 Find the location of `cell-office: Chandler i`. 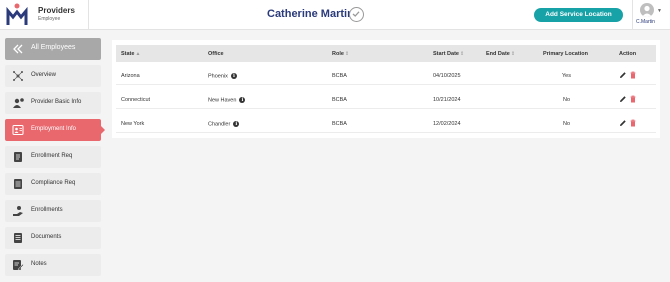

cell-office: Chandler i is located at coordinates (224, 124).